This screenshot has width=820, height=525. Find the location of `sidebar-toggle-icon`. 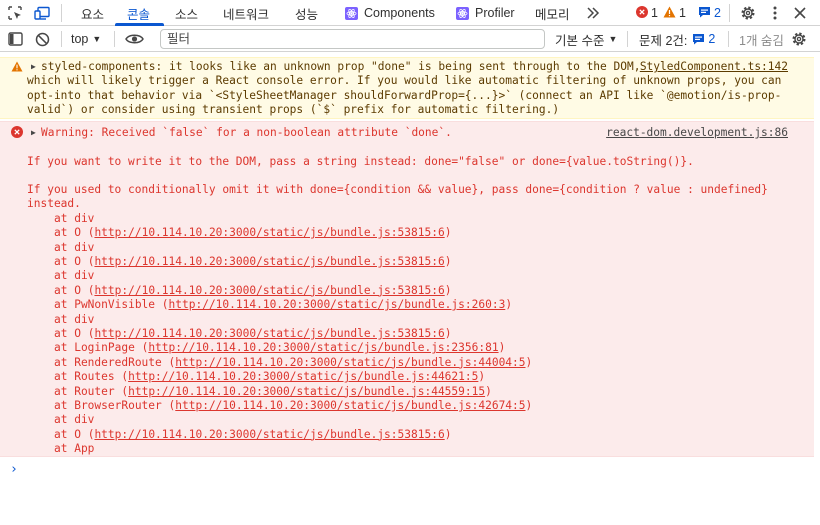

sidebar-toggle-icon is located at coordinates (15, 39).